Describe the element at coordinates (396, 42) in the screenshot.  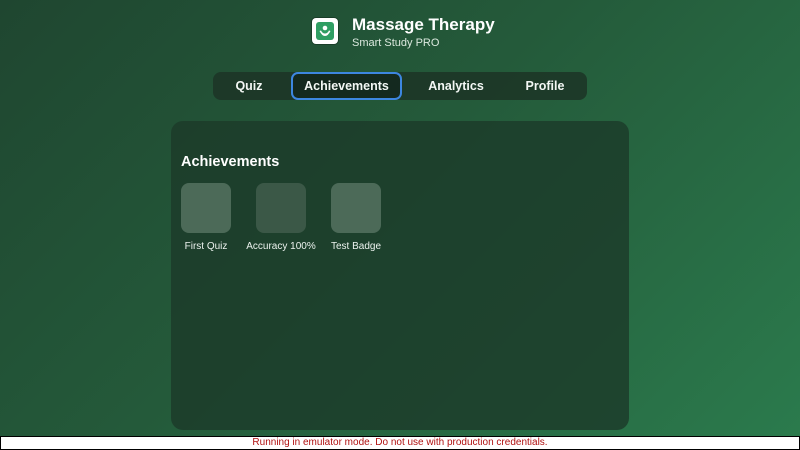
I see `app-subtitle: Smart Study PRO` at that location.